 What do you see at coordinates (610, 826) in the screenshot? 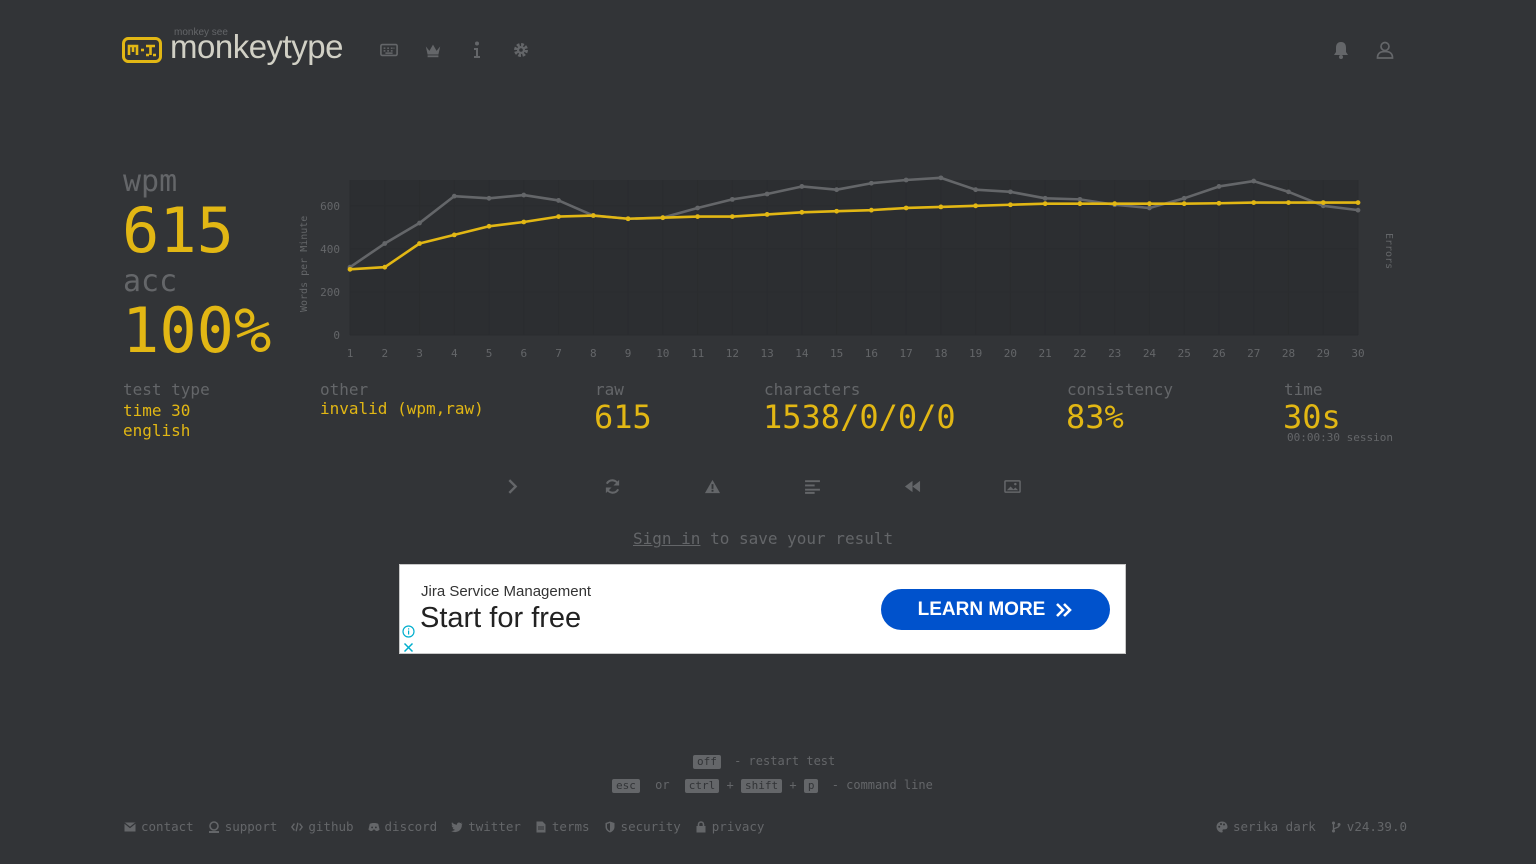
I see `shield-icon` at bounding box center [610, 826].